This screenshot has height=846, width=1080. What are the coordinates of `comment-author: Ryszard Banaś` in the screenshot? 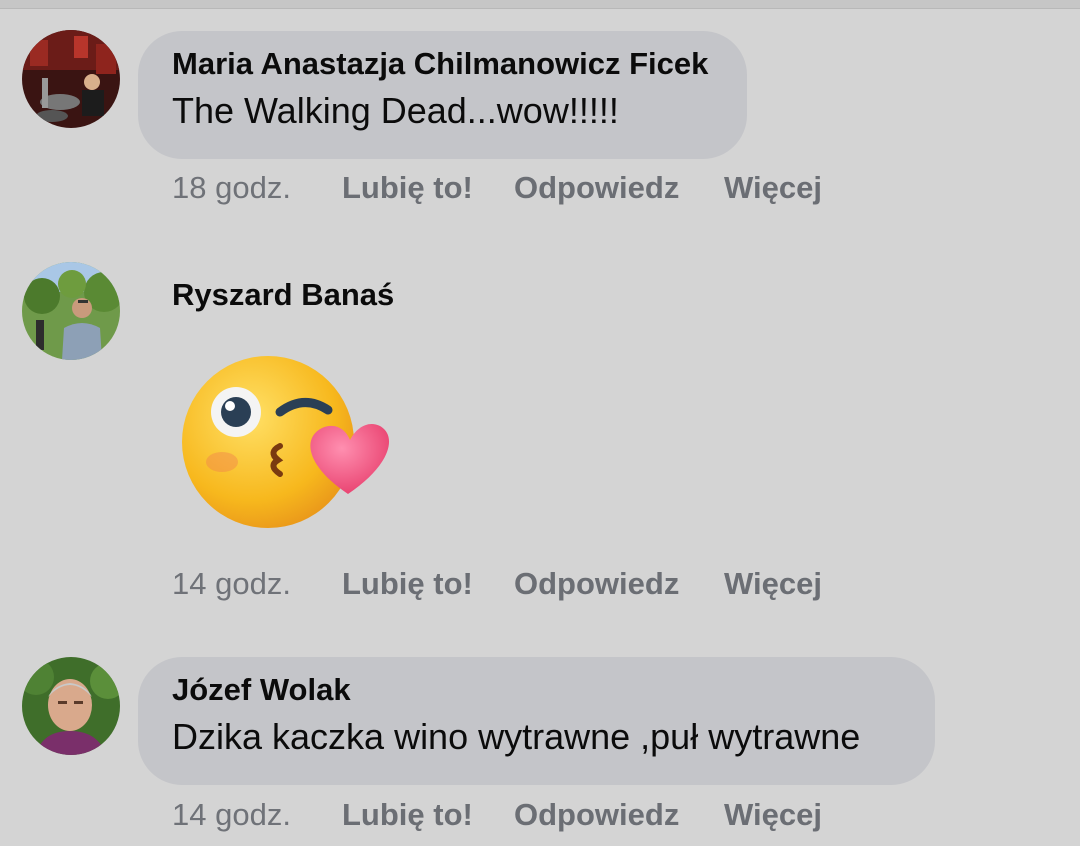 It's located at (283, 295).